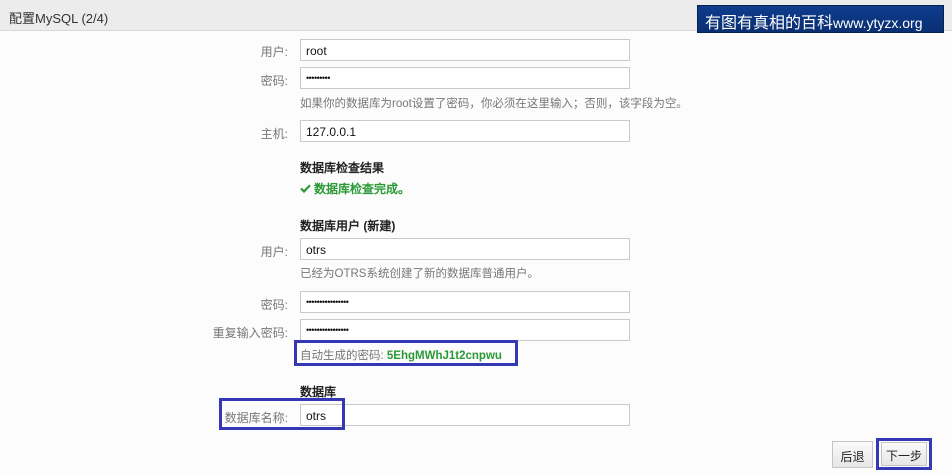  What do you see at coordinates (852, 454) in the screenshot?
I see `back-button: 后退` at bounding box center [852, 454].